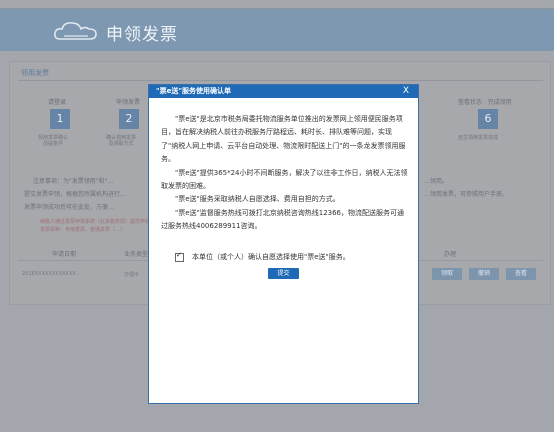  Describe the element at coordinates (128, 102) in the screenshot. I see `step-2-label: 申领发票` at that location.